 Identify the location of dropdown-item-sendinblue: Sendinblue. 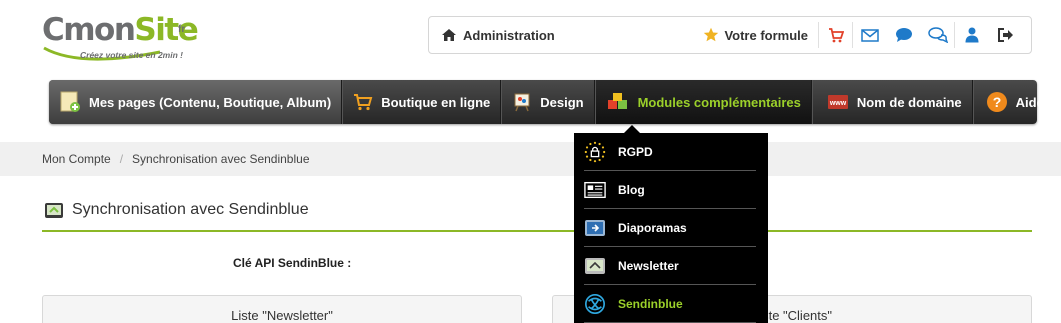
(671, 304).